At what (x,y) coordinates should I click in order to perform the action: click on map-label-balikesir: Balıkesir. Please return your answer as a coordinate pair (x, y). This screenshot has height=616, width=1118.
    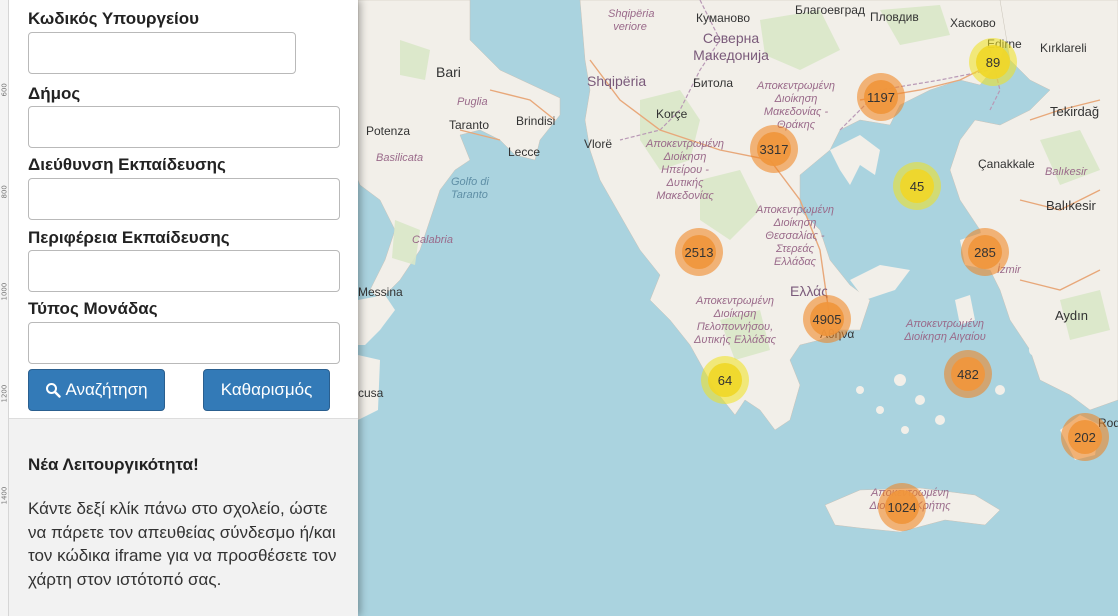
    Looking at the image, I should click on (1071, 205).